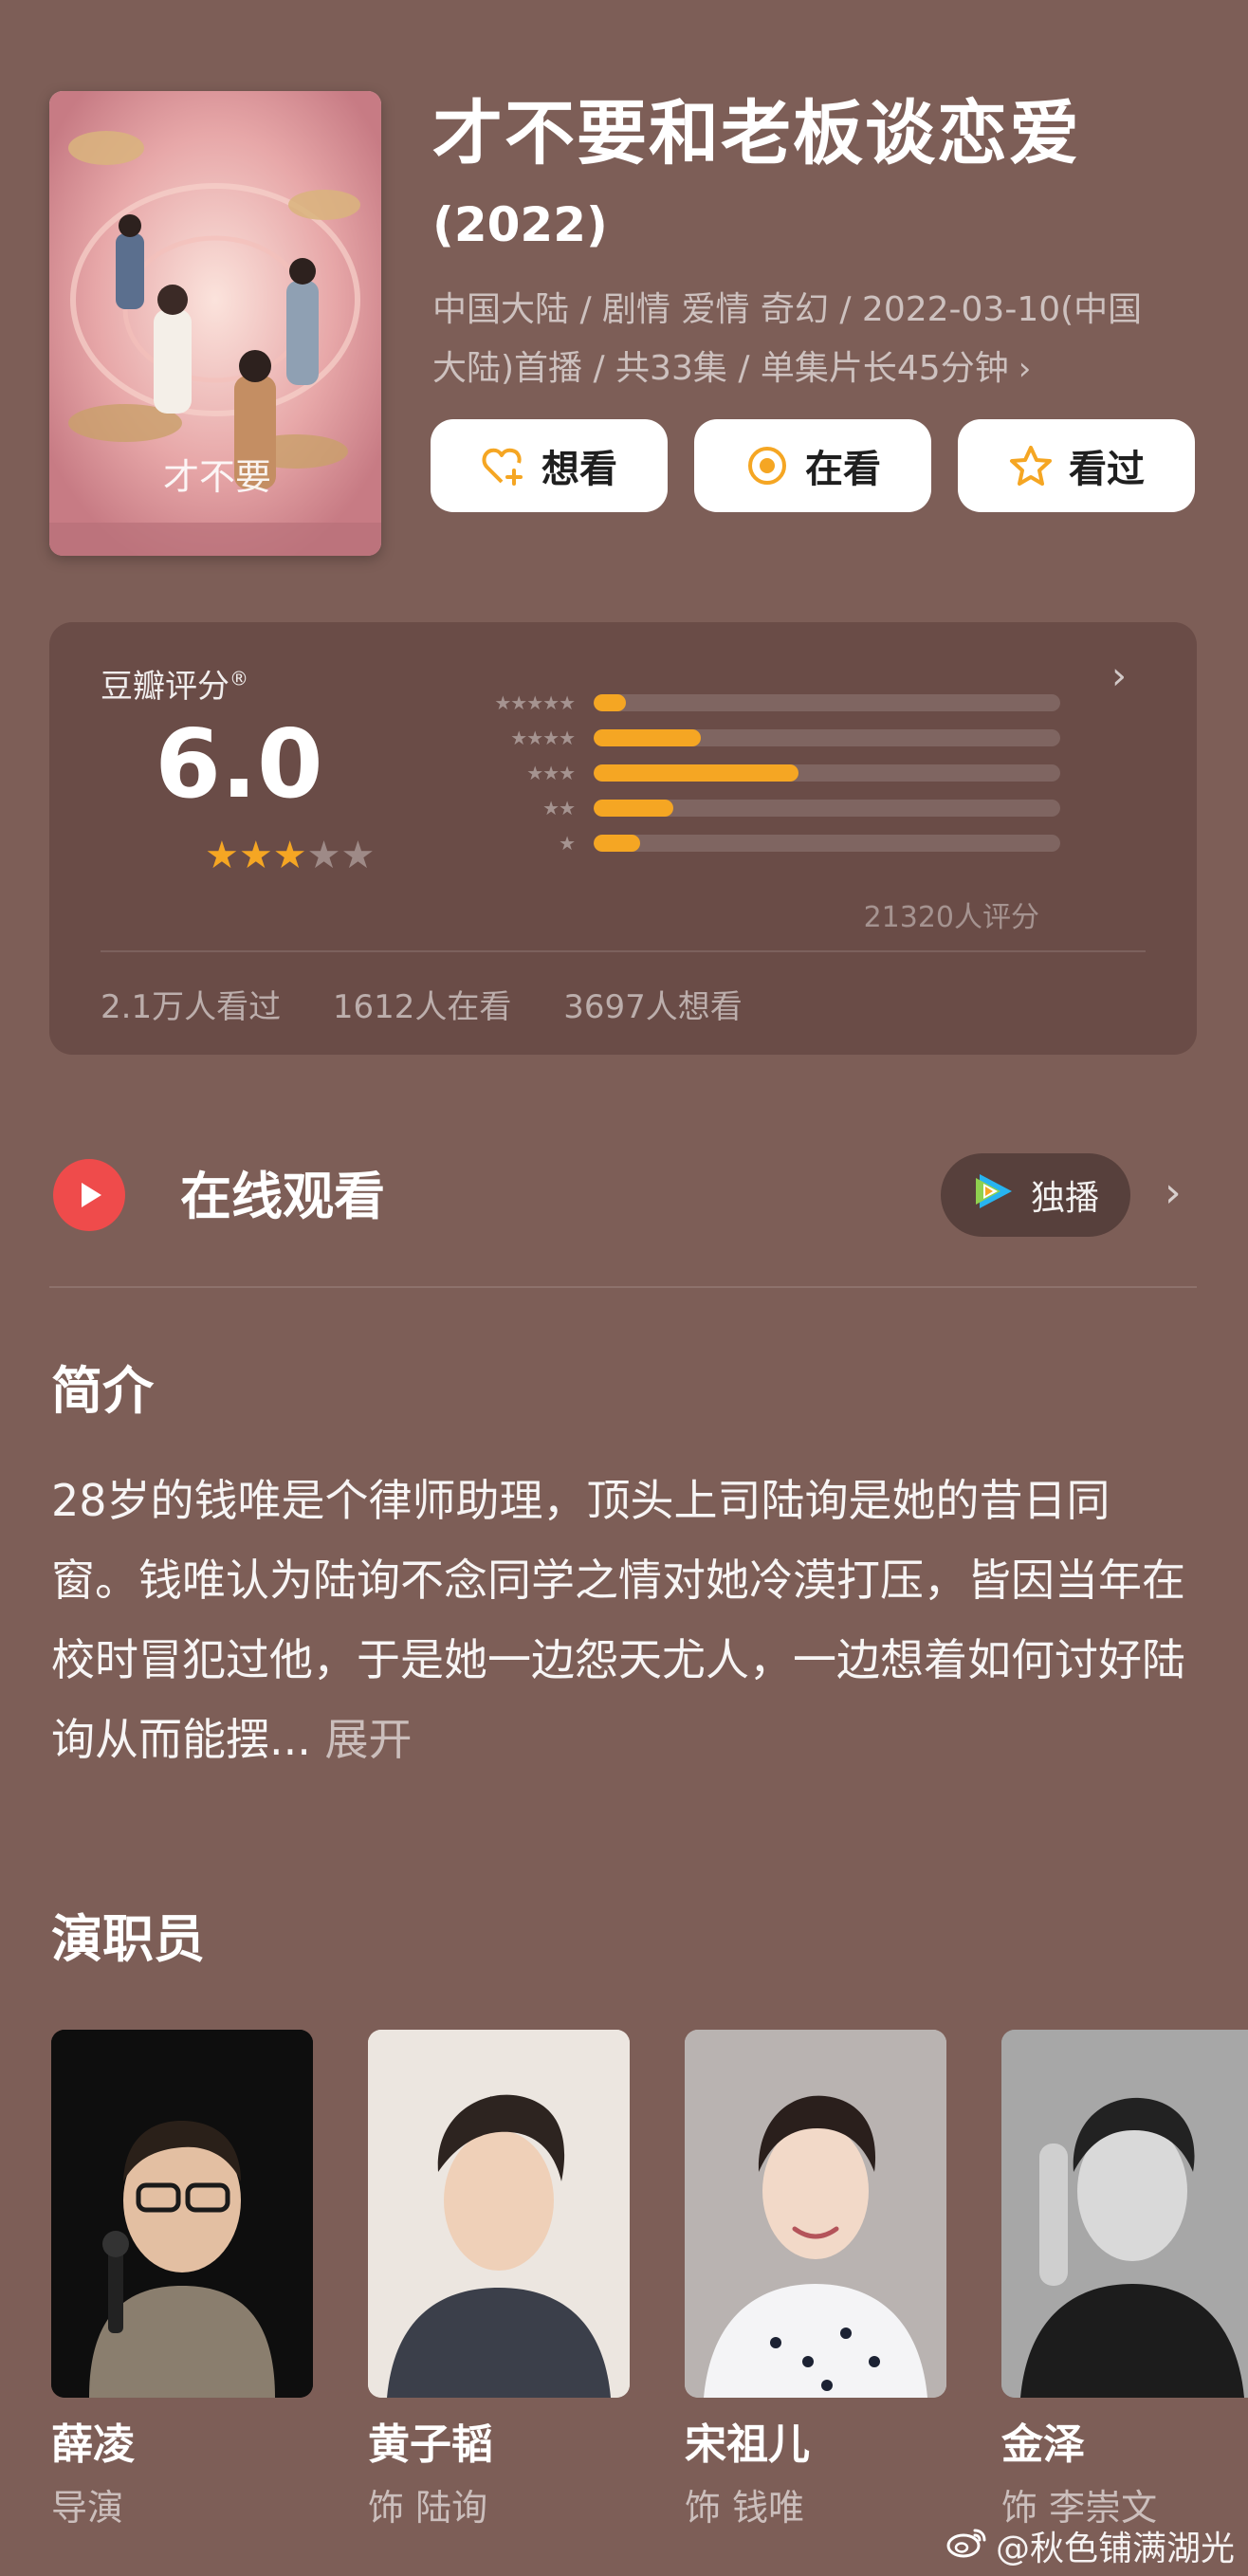 Image resolution: width=1248 pixels, height=2576 pixels. What do you see at coordinates (745, 2507) in the screenshot?
I see `cast-role: 饰 钱唯` at bounding box center [745, 2507].